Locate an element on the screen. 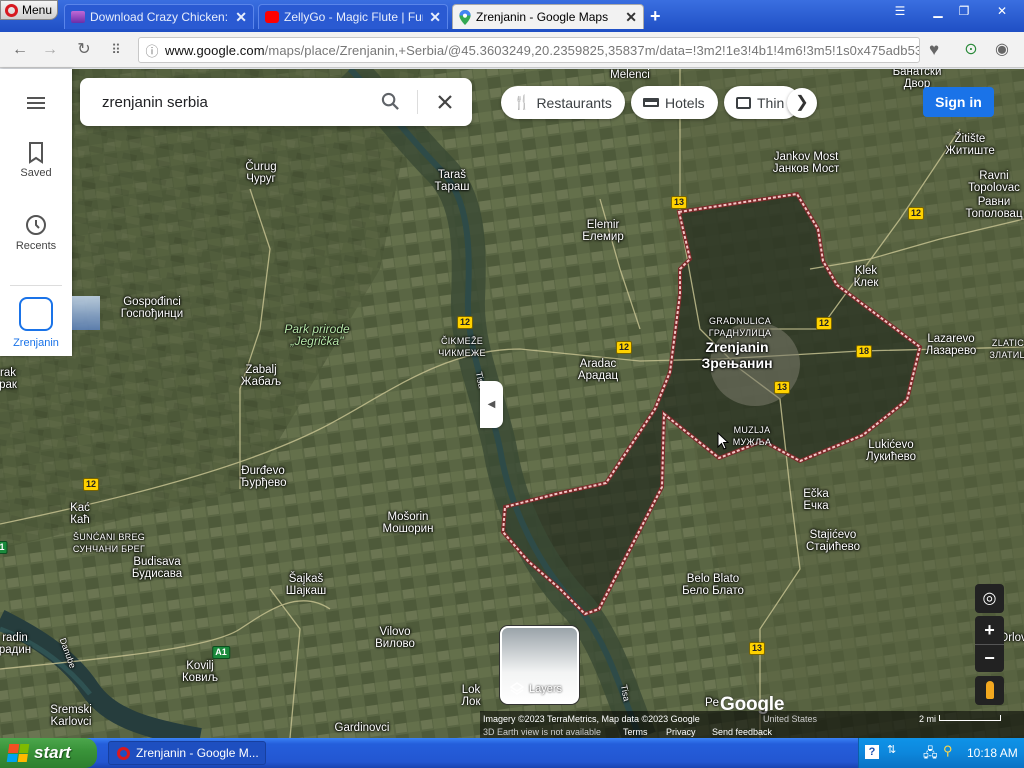 The height and width of the screenshot is (768, 1024). back-arrow-icon: ← is located at coordinates (20, 50).